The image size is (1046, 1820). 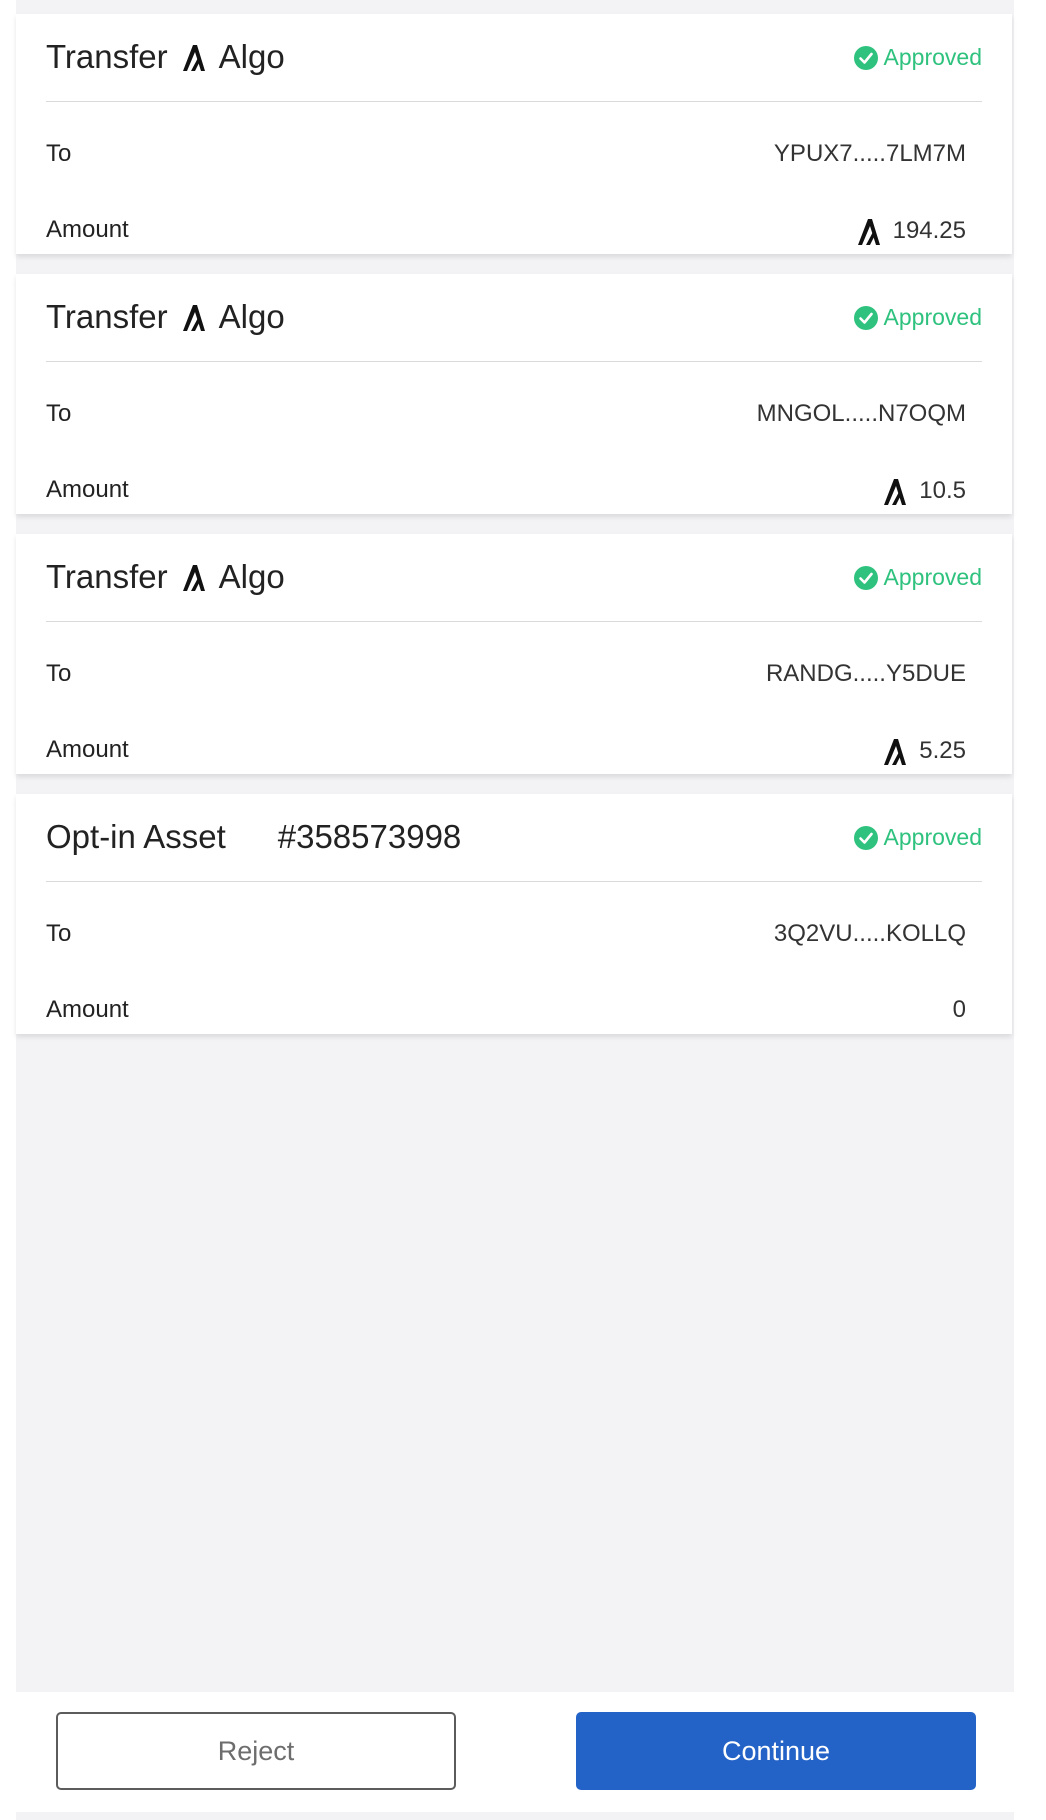 I want to click on to-row: To MNGOL.....N7OQM, so click(x=506, y=414).